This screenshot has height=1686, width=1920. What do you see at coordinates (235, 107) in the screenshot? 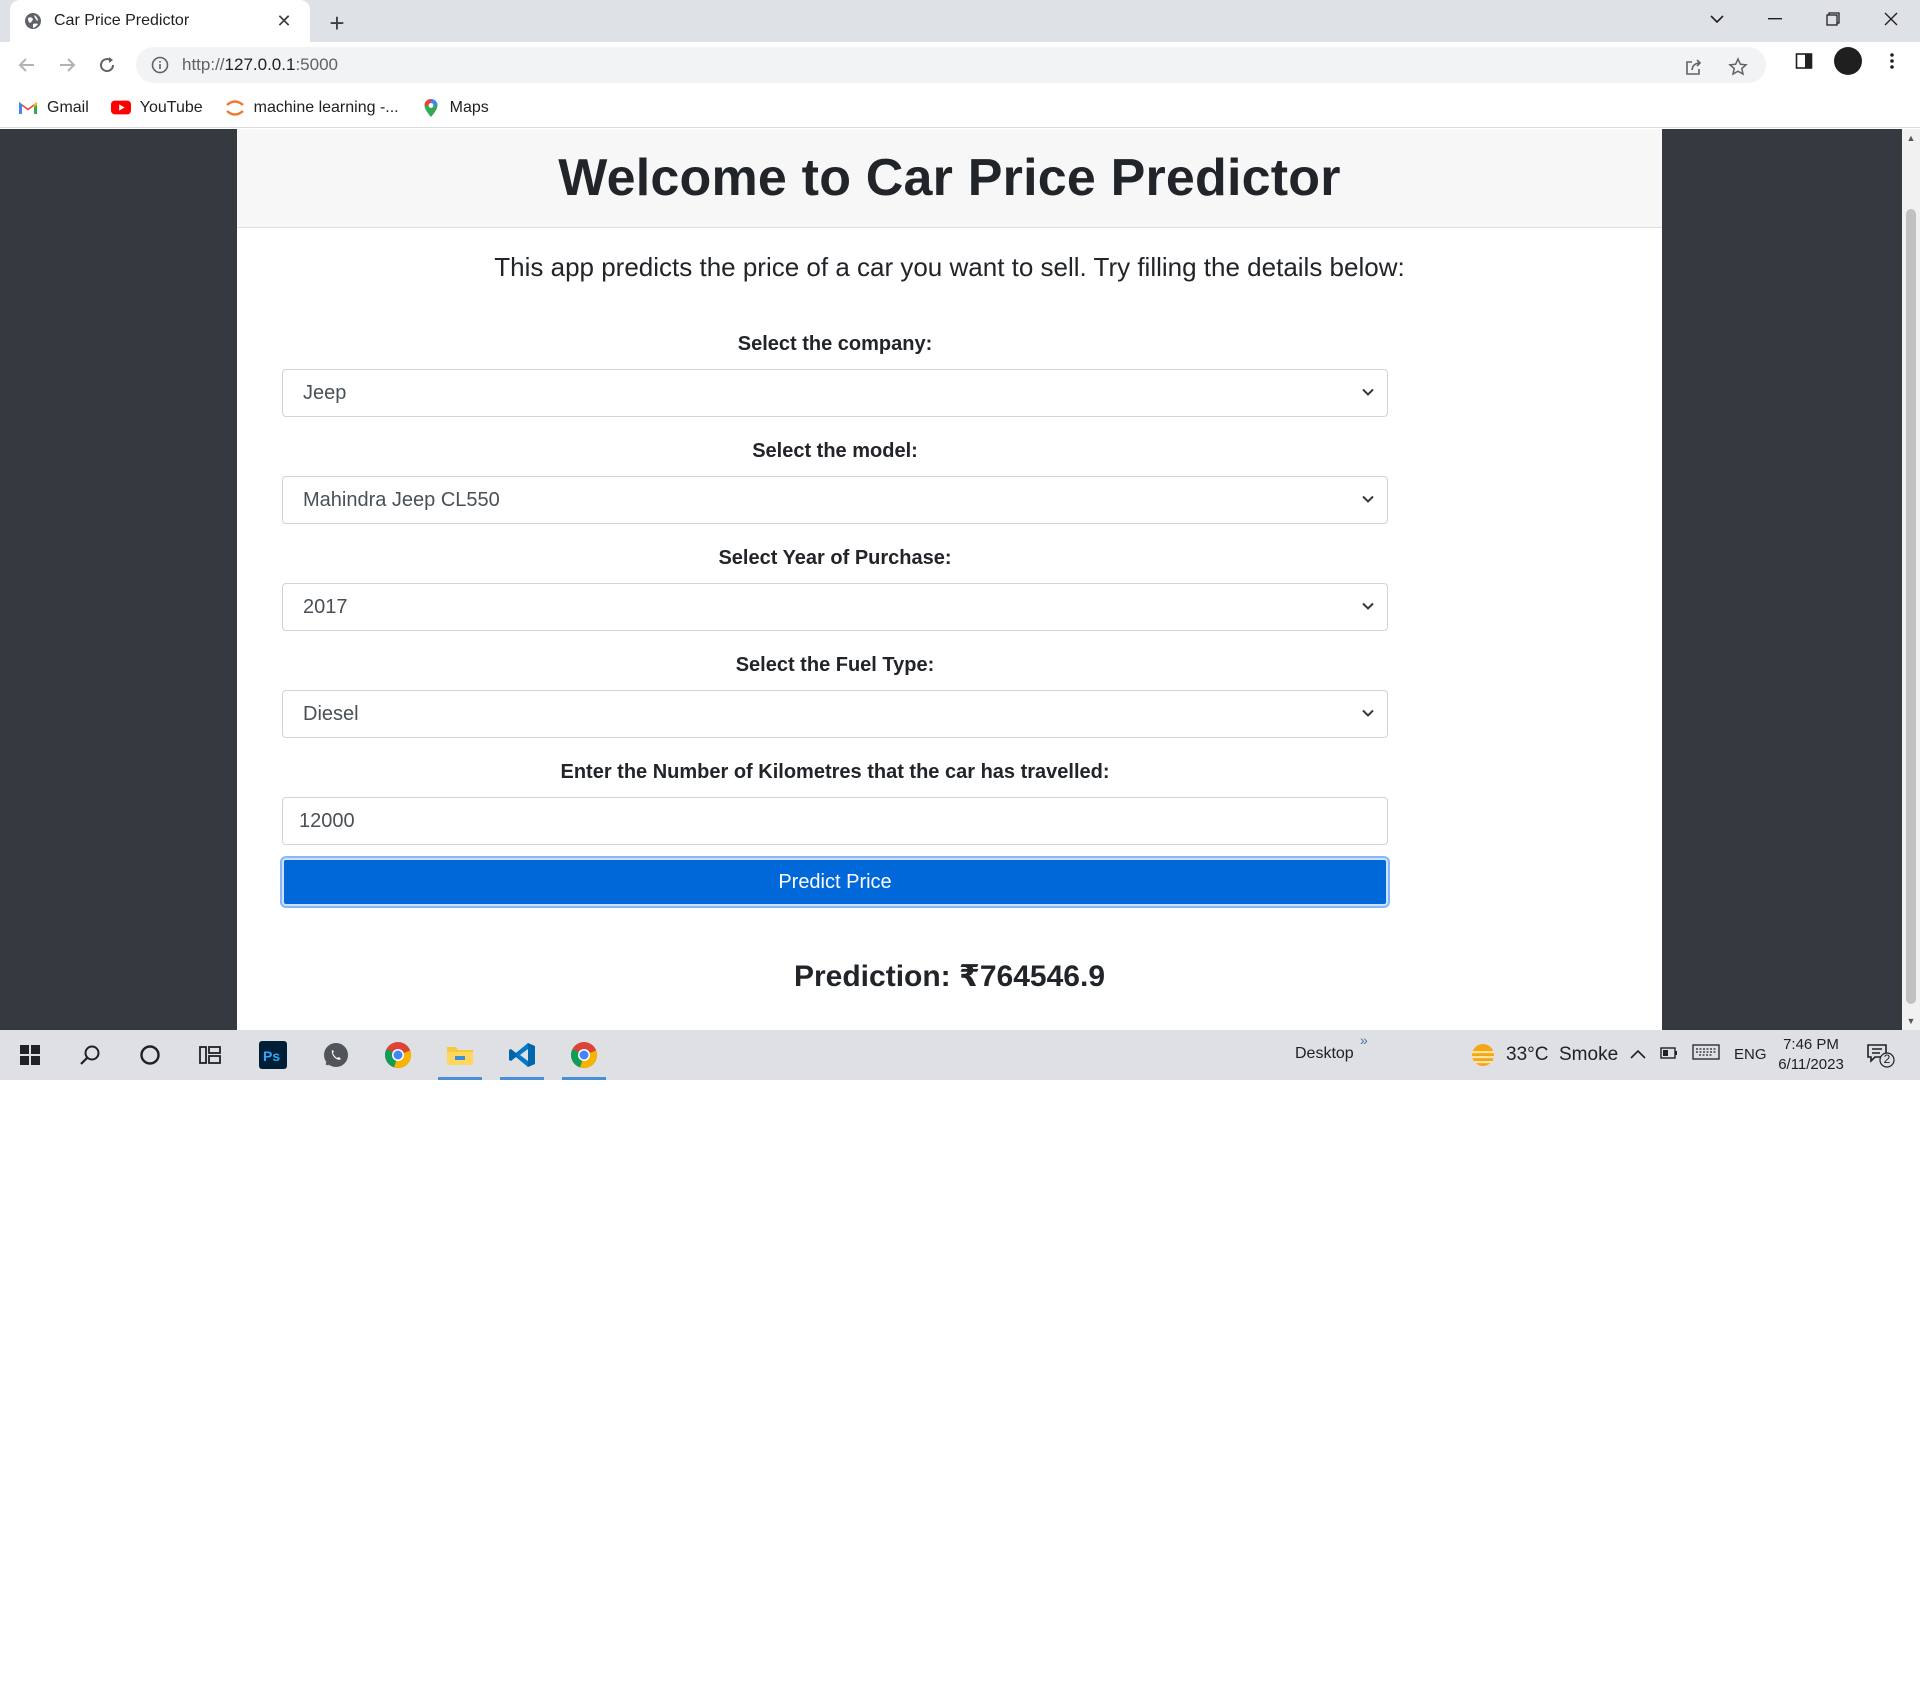
I see `jupyter-icon` at bounding box center [235, 107].